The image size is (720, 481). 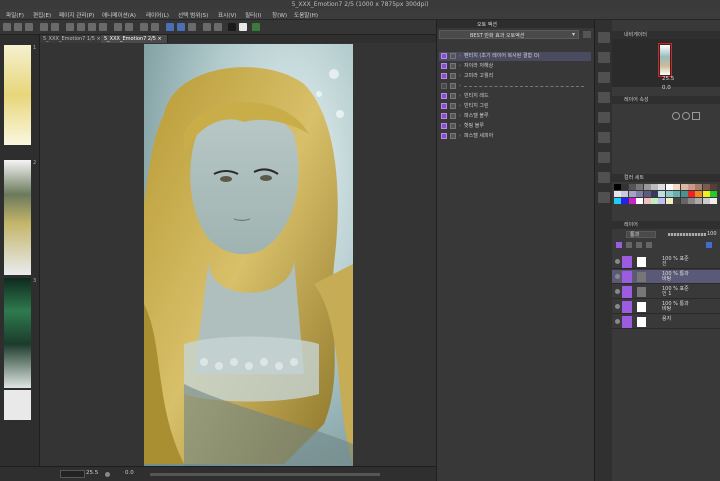 What do you see at coordinates (155, 27) in the screenshot?
I see `invert-selection-icon` at bounding box center [155, 27].